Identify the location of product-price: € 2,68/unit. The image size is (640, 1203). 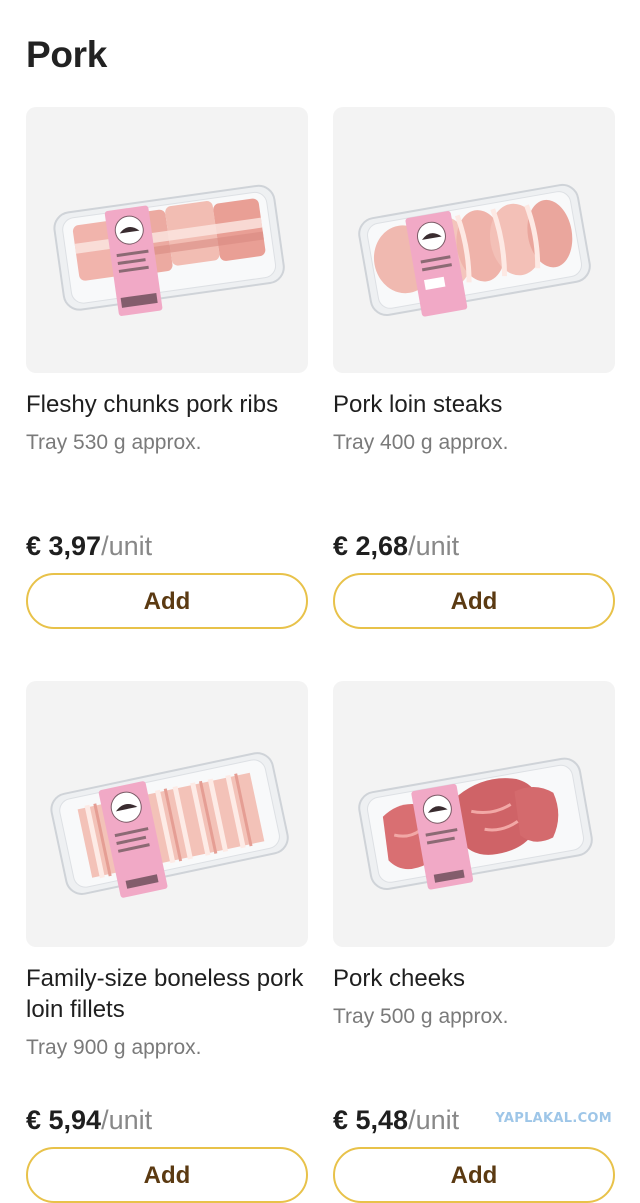
(396, 546).